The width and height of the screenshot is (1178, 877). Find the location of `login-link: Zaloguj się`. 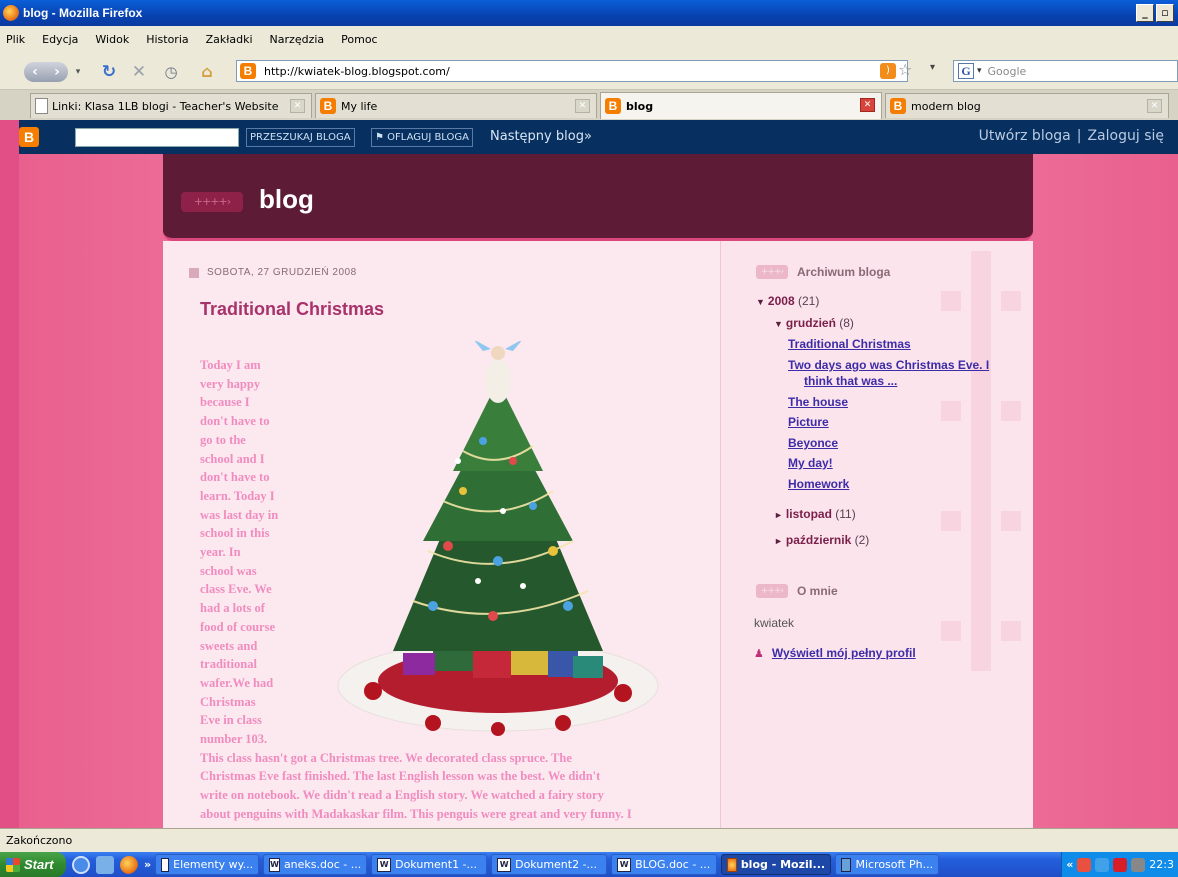

login-link: Zaloguj się is located at coordinates (1125, 136).